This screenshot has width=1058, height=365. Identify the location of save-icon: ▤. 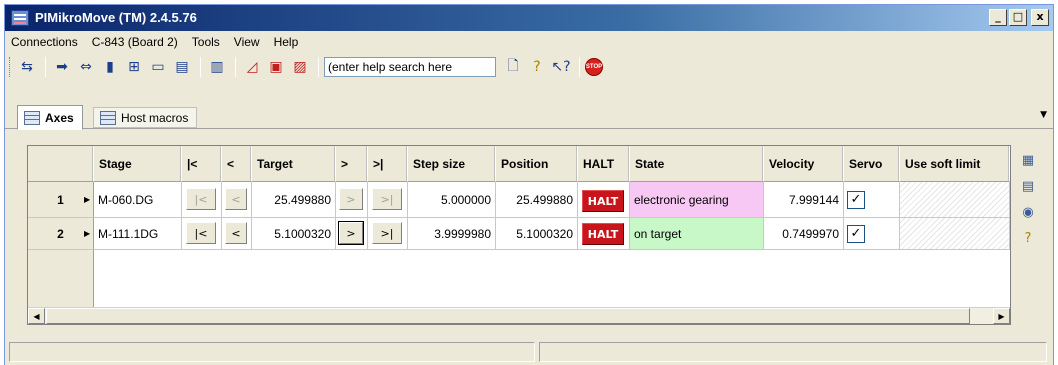
(182, 67).